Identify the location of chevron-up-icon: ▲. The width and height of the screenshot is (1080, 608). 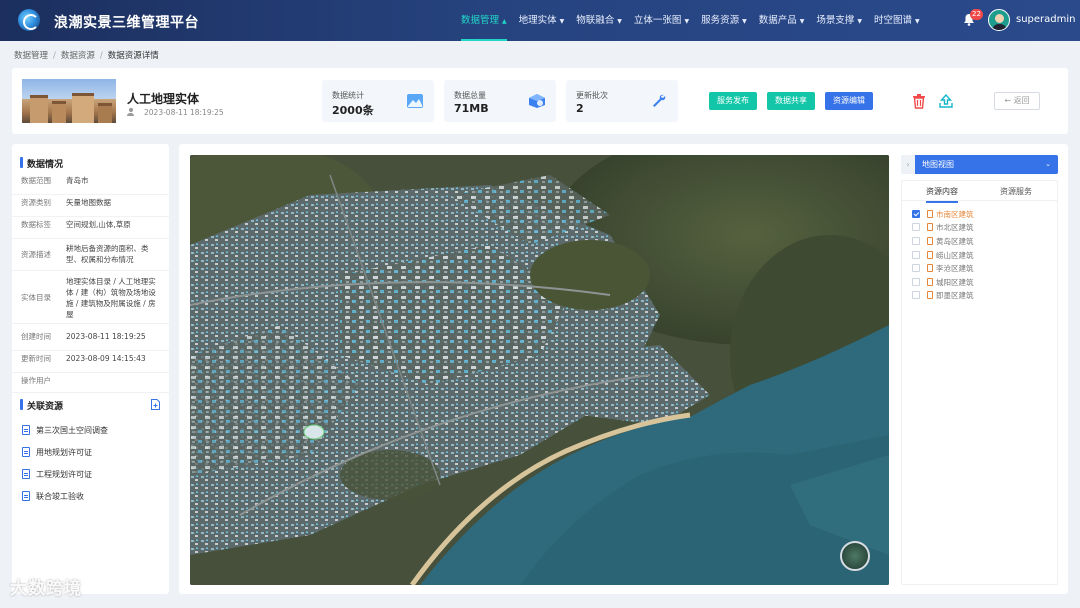
(504, 21).